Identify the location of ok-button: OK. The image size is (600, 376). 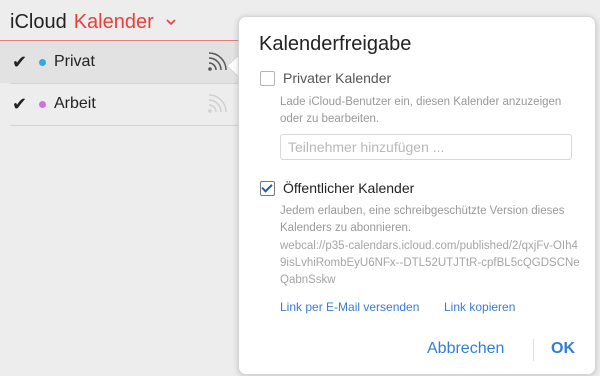
(563, 349).